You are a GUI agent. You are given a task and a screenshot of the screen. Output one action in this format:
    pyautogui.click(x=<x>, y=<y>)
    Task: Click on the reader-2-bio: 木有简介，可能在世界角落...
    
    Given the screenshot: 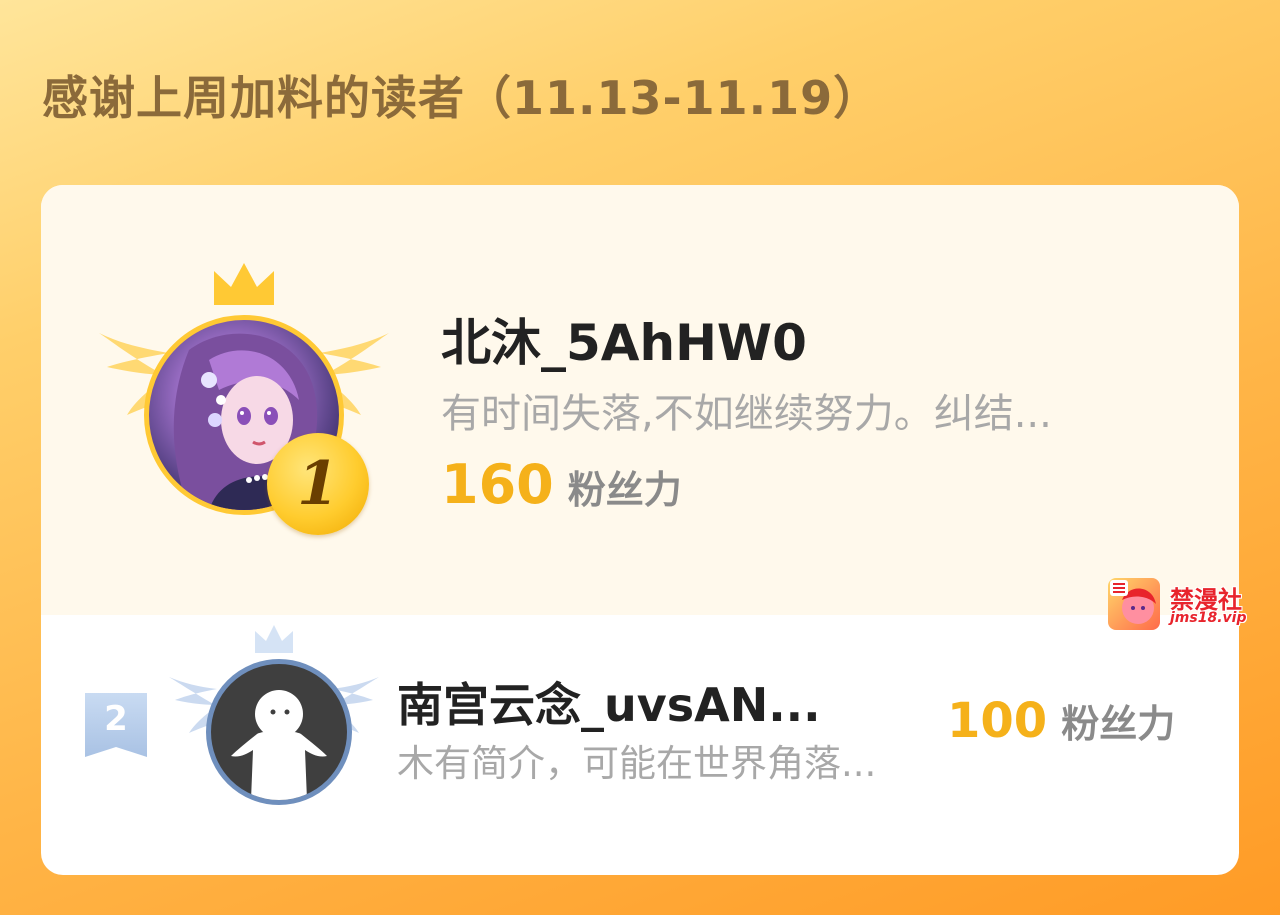 What is the action you would take?
    pyautogui.click(x=637, y=763)
    